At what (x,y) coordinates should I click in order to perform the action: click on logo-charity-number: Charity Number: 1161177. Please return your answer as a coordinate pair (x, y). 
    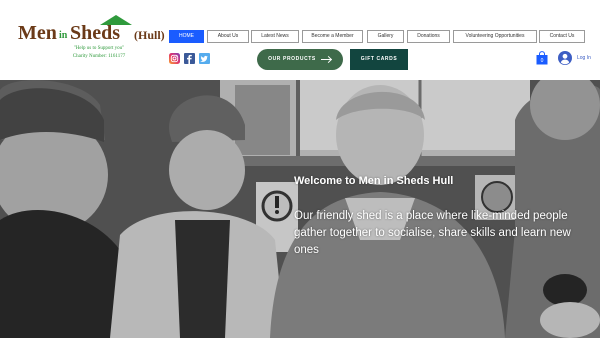
    Looking at the image, I should click on (99, 56).